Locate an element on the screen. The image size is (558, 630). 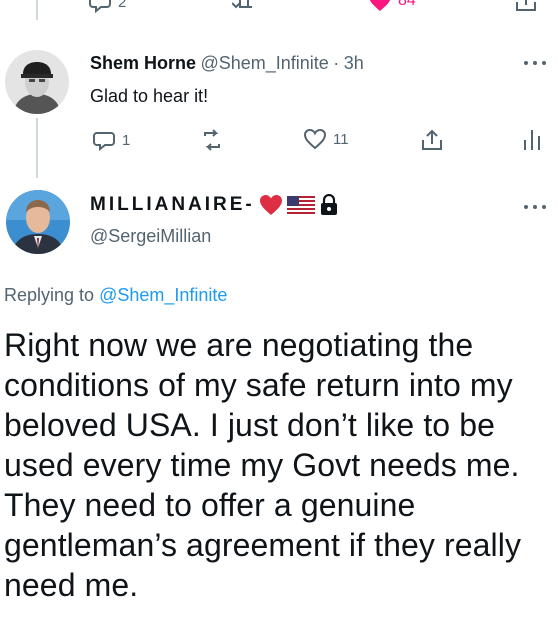
thread-line-middle is located at coordinates (37, 148).